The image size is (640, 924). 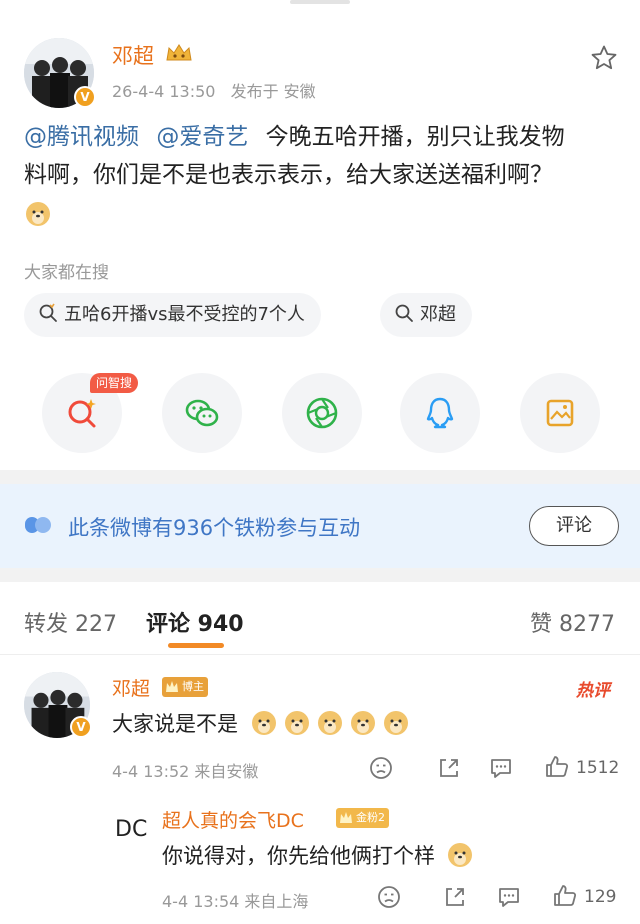 I want to click on share-save-image-button, so click(x=560, y=413).